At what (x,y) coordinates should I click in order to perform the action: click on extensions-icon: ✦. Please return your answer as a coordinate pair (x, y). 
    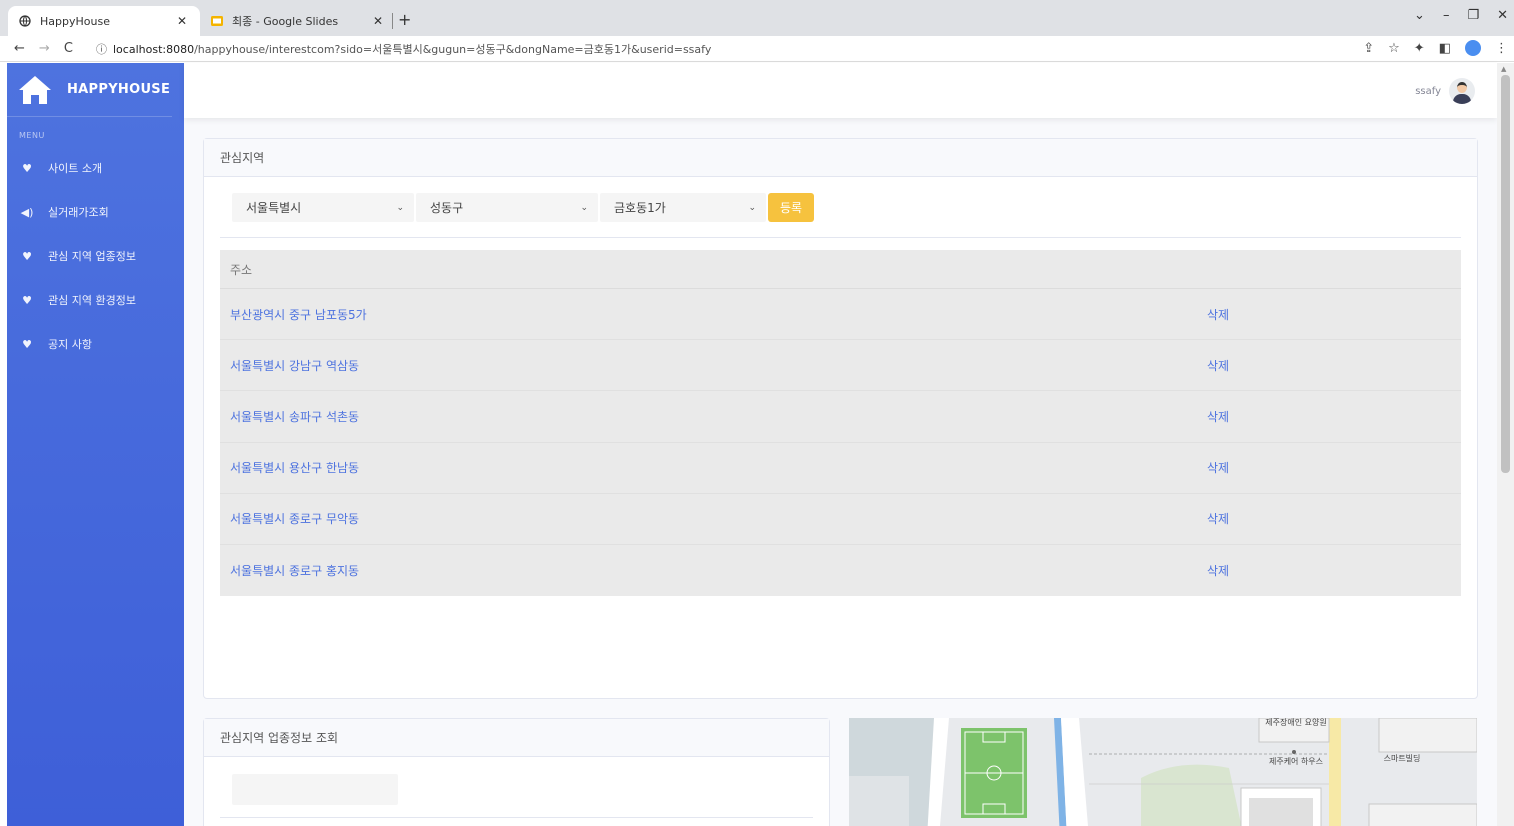
    Looking at the image, I should click on (1419, 48).